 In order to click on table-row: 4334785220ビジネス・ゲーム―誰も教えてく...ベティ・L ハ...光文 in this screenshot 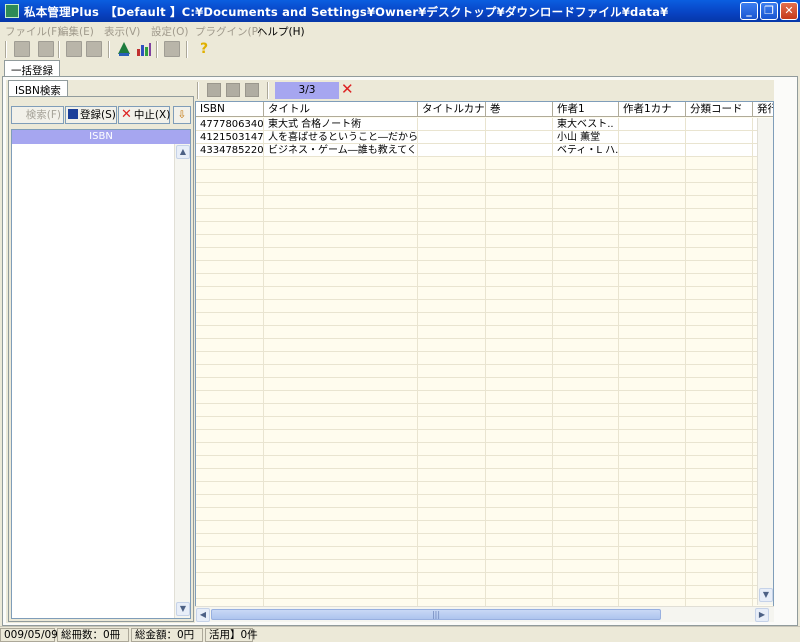, I will do `click(484, 150)`.